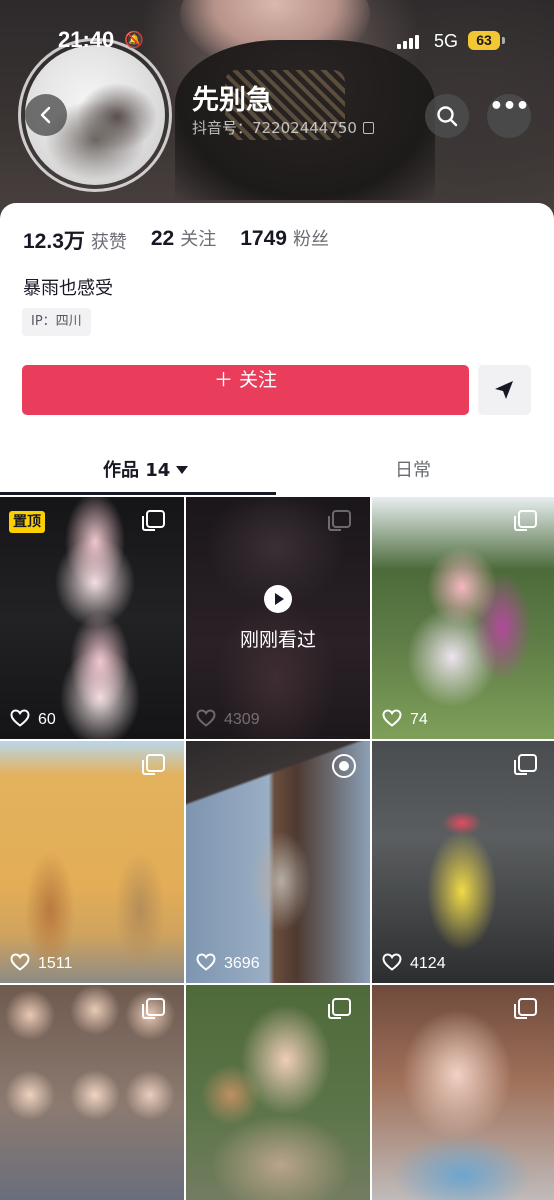 This screenshot has width=554, height=1200. What do you see at coordinates (278, 862) in the screenshot?
I see `video-tile: 3696` at bounding box center [278, 862].